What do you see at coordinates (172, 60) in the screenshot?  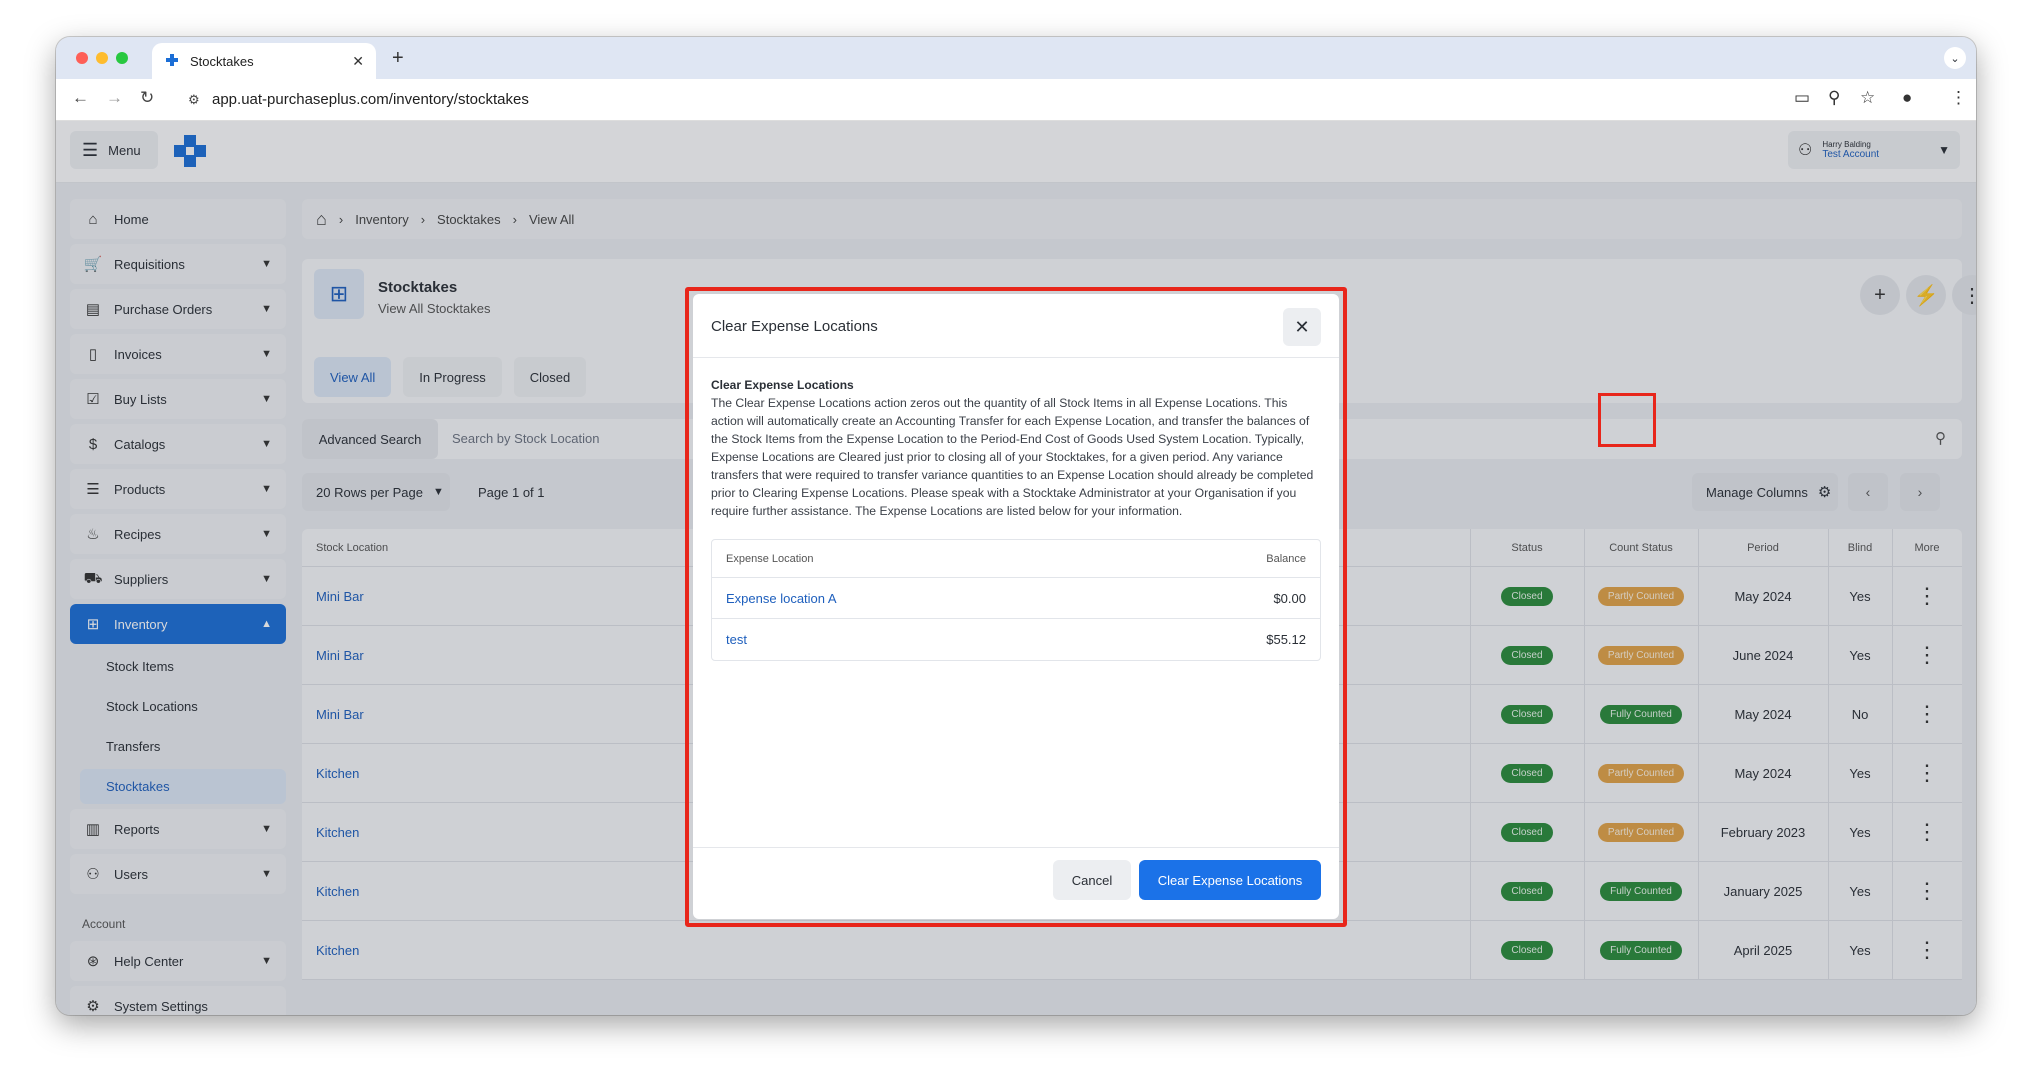 I see `favicon-icon` at bounding box center [172, 60].